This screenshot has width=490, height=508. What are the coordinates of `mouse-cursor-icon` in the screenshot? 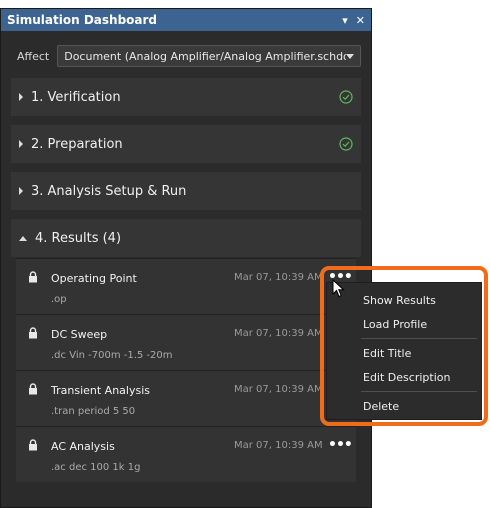 It's located at (338, 288).